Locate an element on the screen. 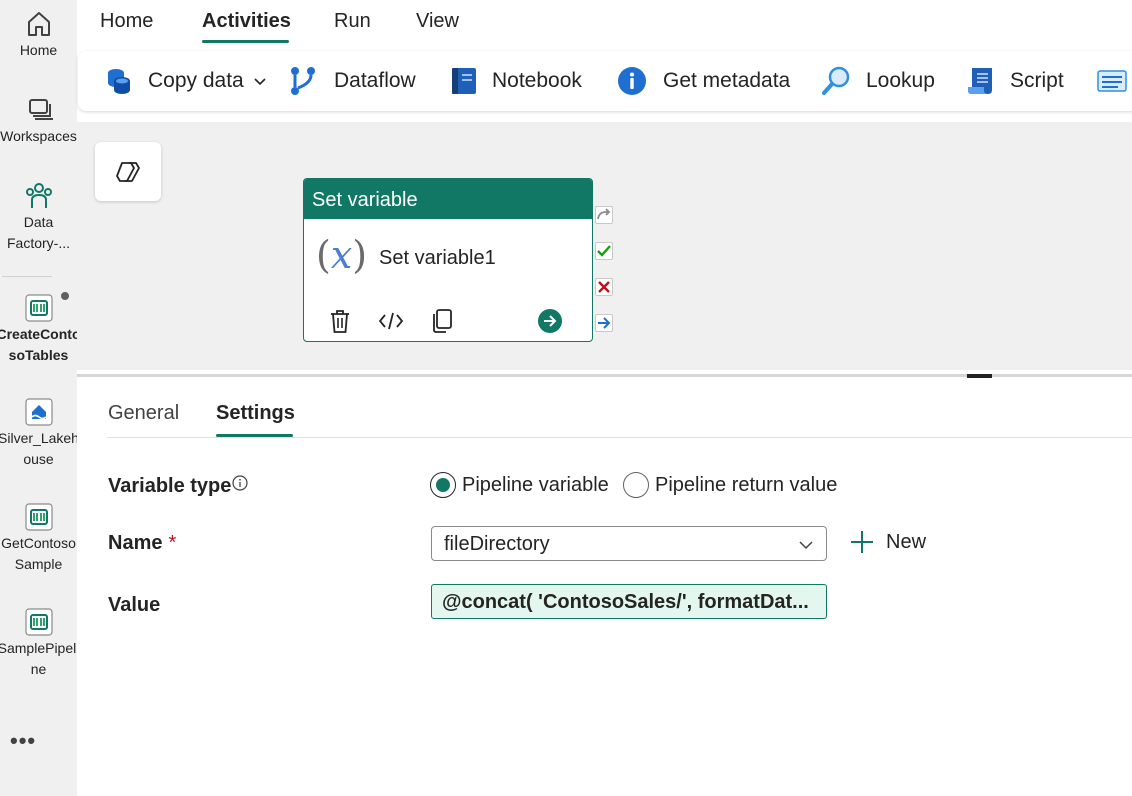 The image size is (1132, 796). tab-activities: Activities is located at coordinates (246, 21).